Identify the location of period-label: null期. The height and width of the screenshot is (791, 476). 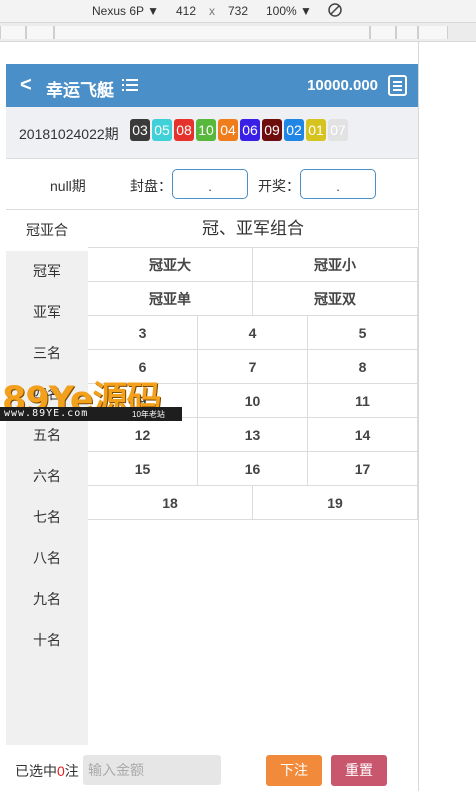
(68, 186).